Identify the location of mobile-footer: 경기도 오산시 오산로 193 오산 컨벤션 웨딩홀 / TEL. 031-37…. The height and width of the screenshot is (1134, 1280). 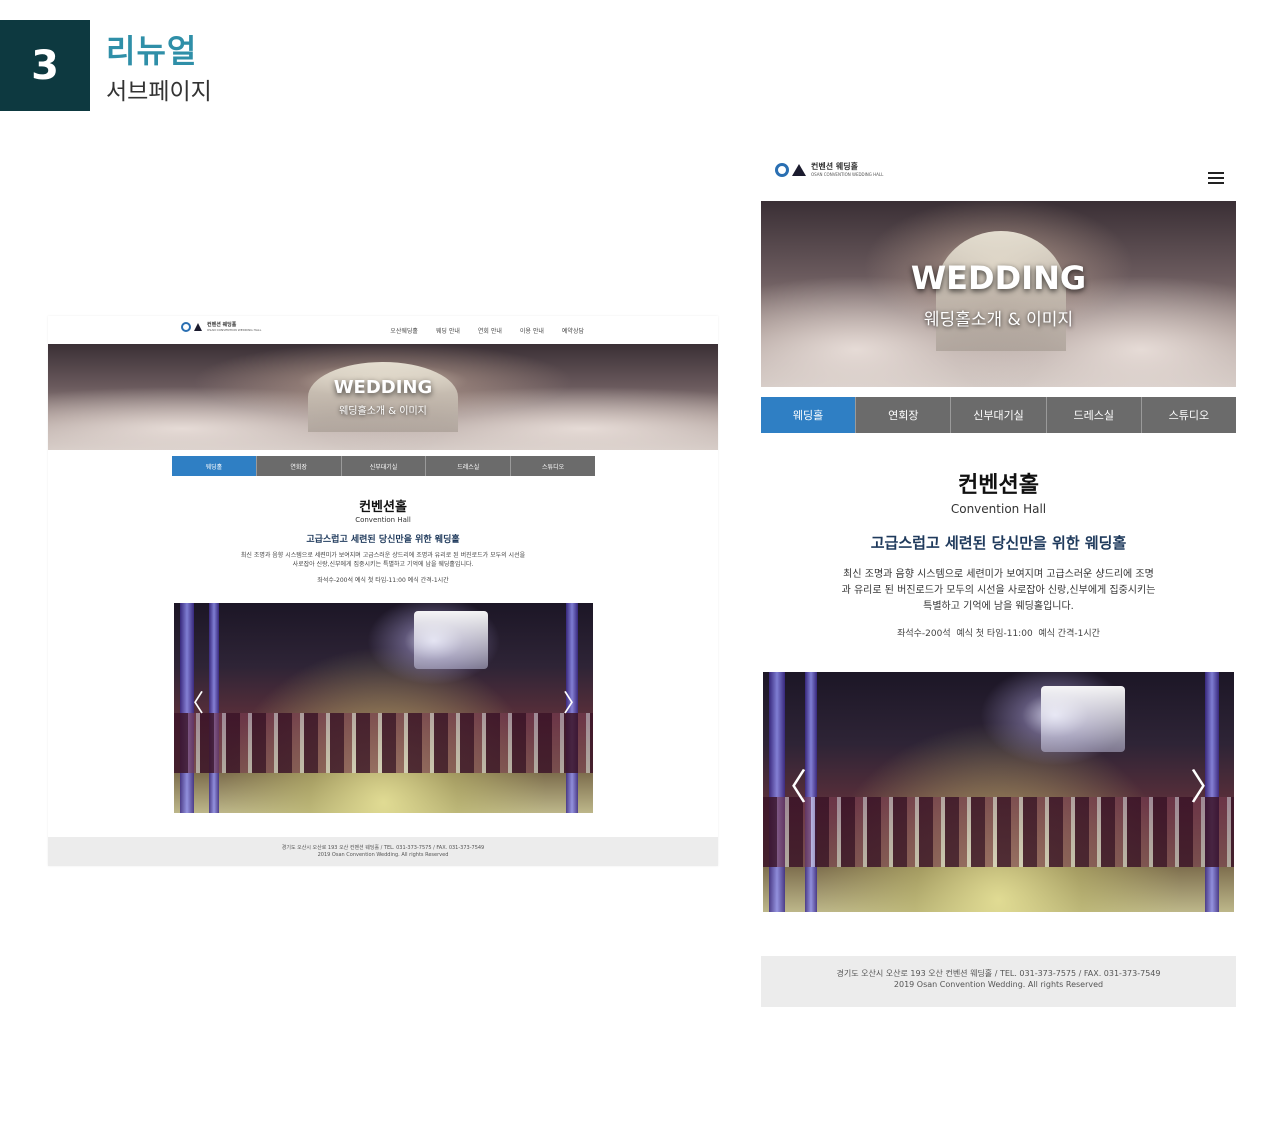
(998, 981).